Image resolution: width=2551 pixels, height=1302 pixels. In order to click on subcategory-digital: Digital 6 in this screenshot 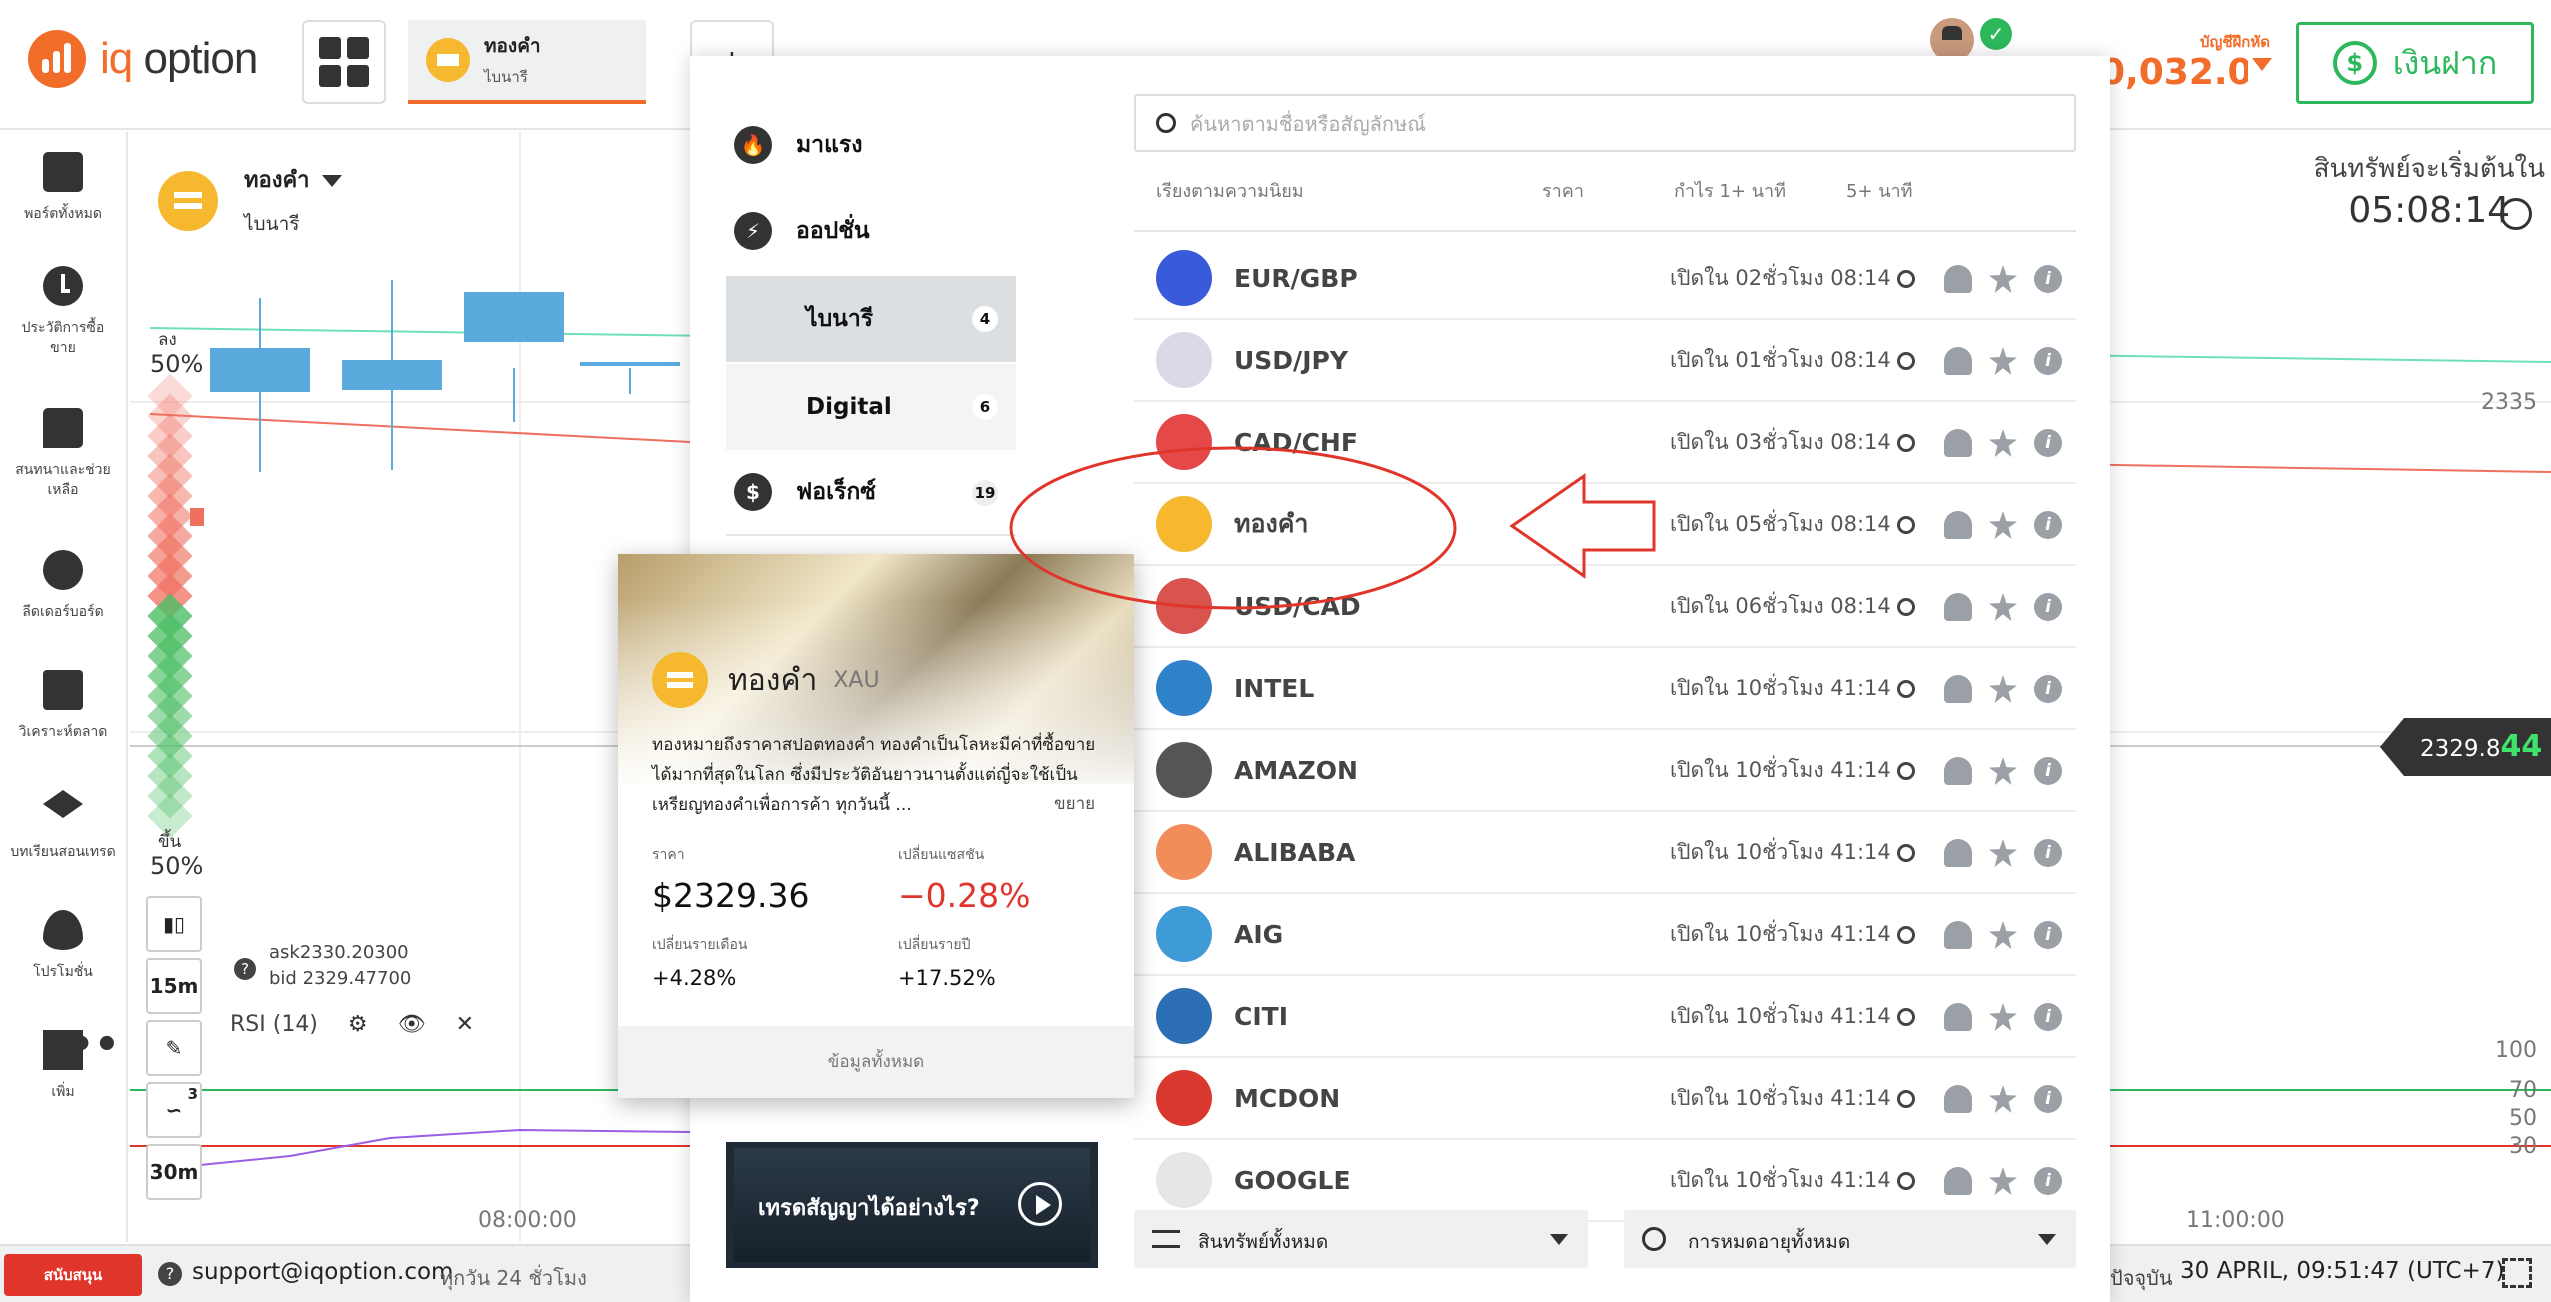, I will do `click(871, 407)`.